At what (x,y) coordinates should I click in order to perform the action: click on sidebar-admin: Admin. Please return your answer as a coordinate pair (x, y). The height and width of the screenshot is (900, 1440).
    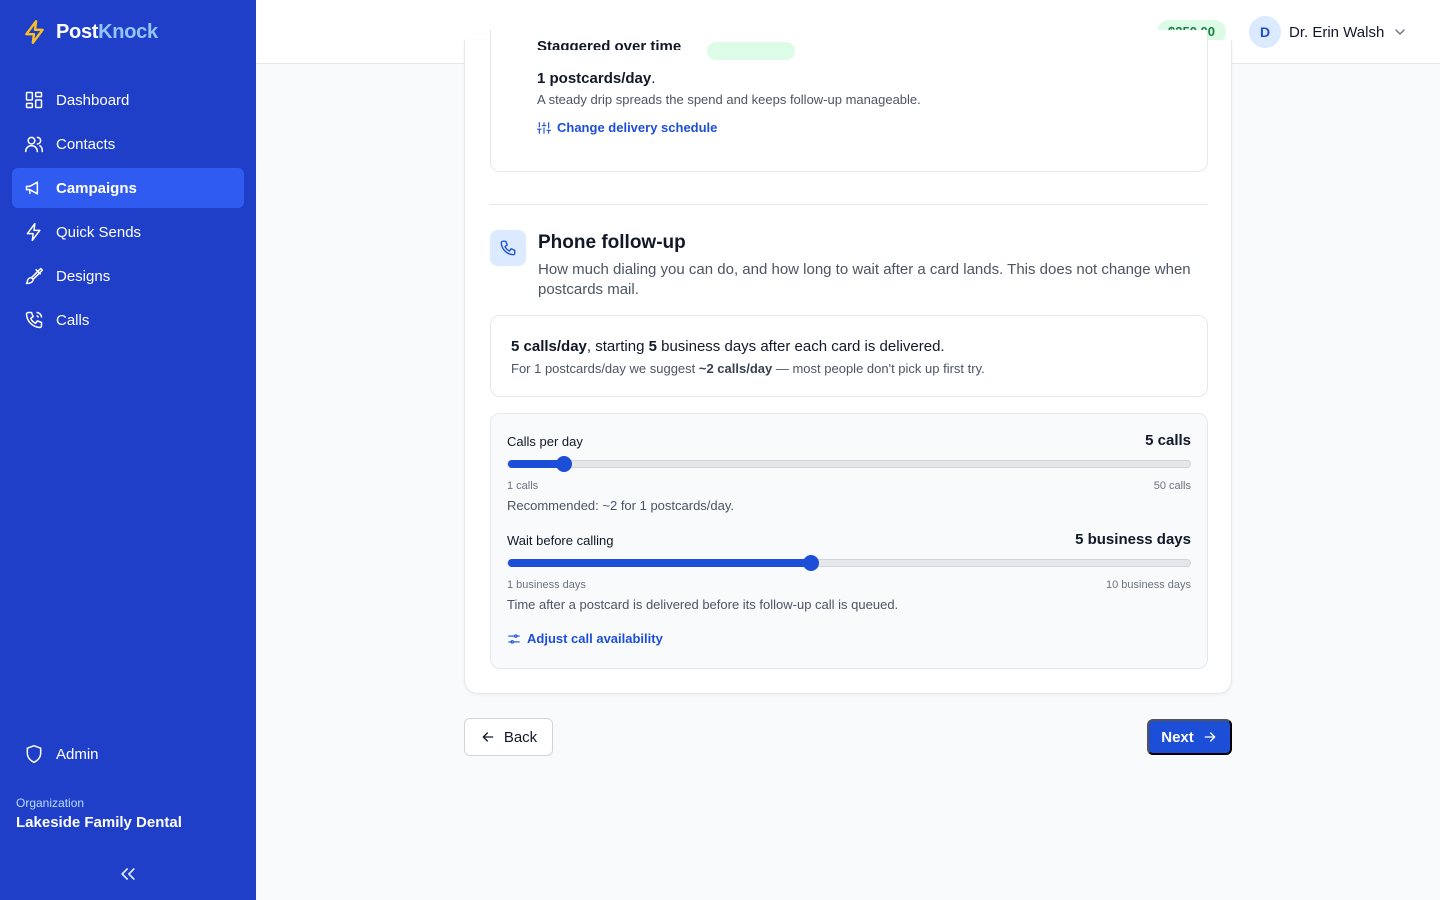
    Looking at the image, I should click on (128, 756).